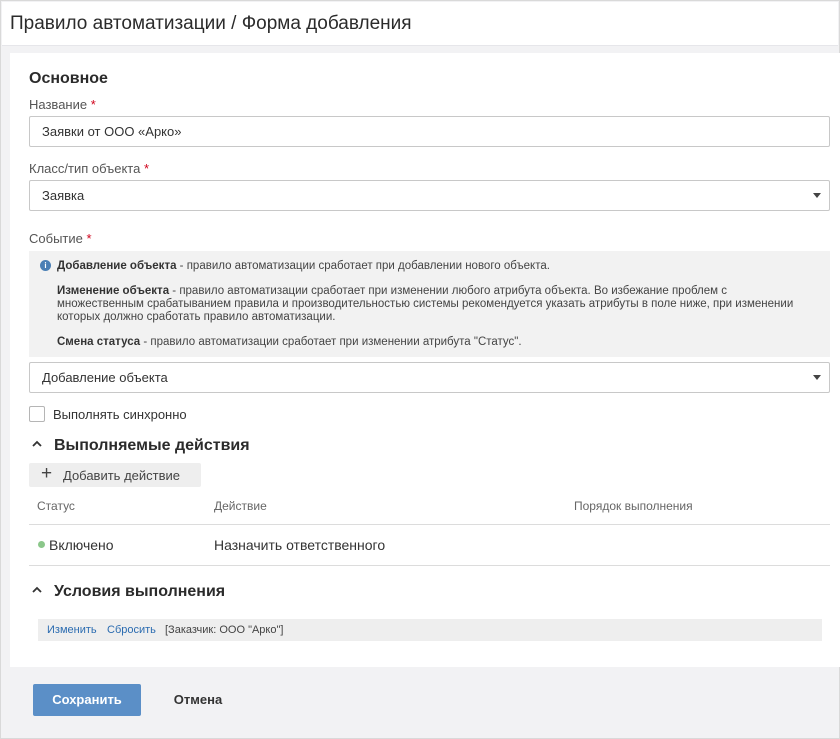 Image resolution: width=840 pixels, height=739 pixels. What do you see at coordinates (429, 195) in the screenshot?
I see `class-select: Заявка` at bounding box center [429, 195].